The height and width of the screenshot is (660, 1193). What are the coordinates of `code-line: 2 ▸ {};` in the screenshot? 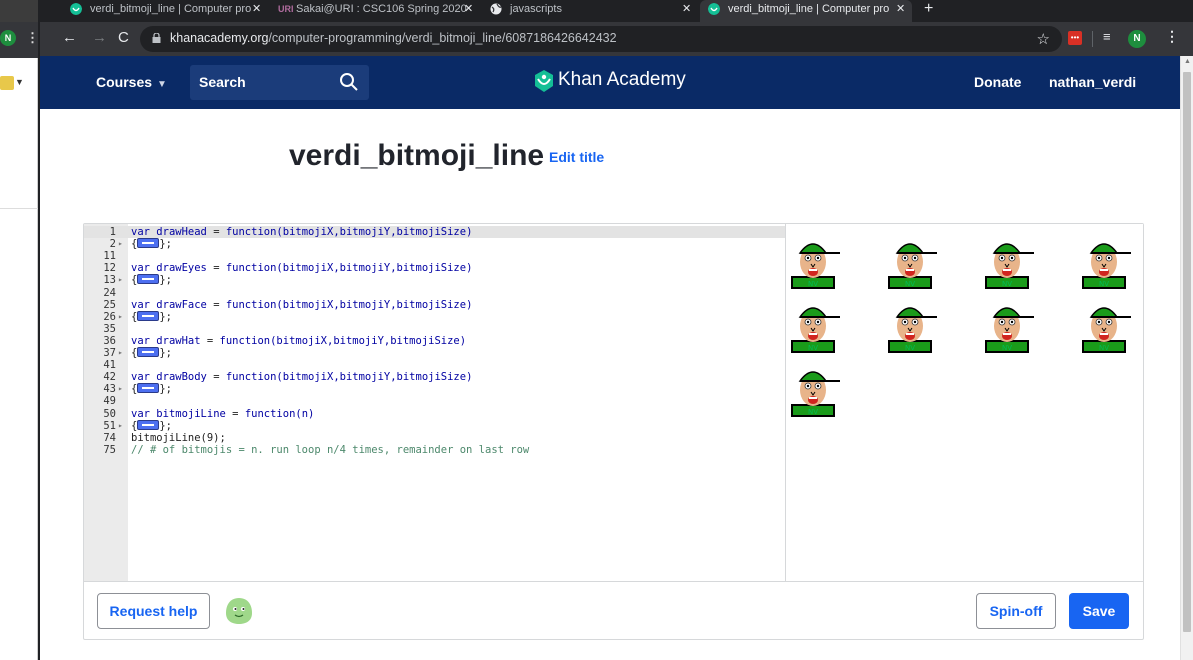 It's located at (434, 244).